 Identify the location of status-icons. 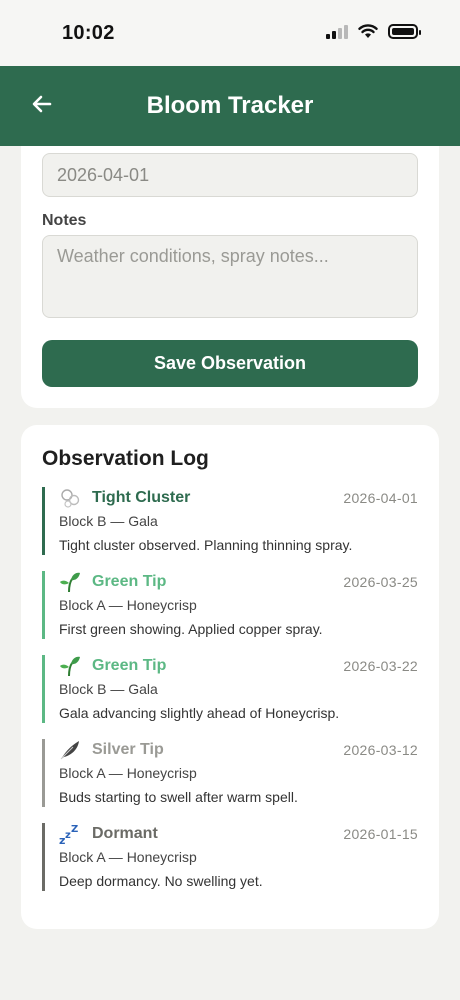
(373, 31).